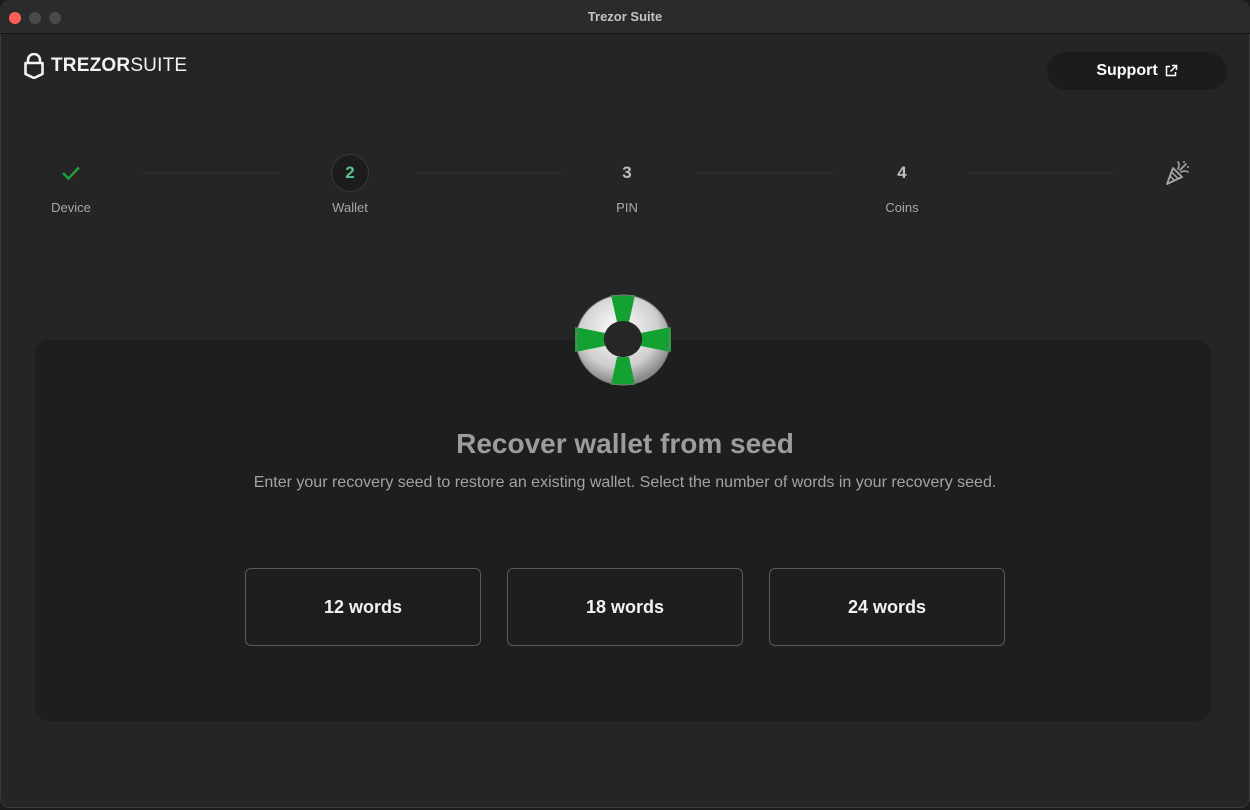  I want to click on checkmark-icon, so click(71, 173).